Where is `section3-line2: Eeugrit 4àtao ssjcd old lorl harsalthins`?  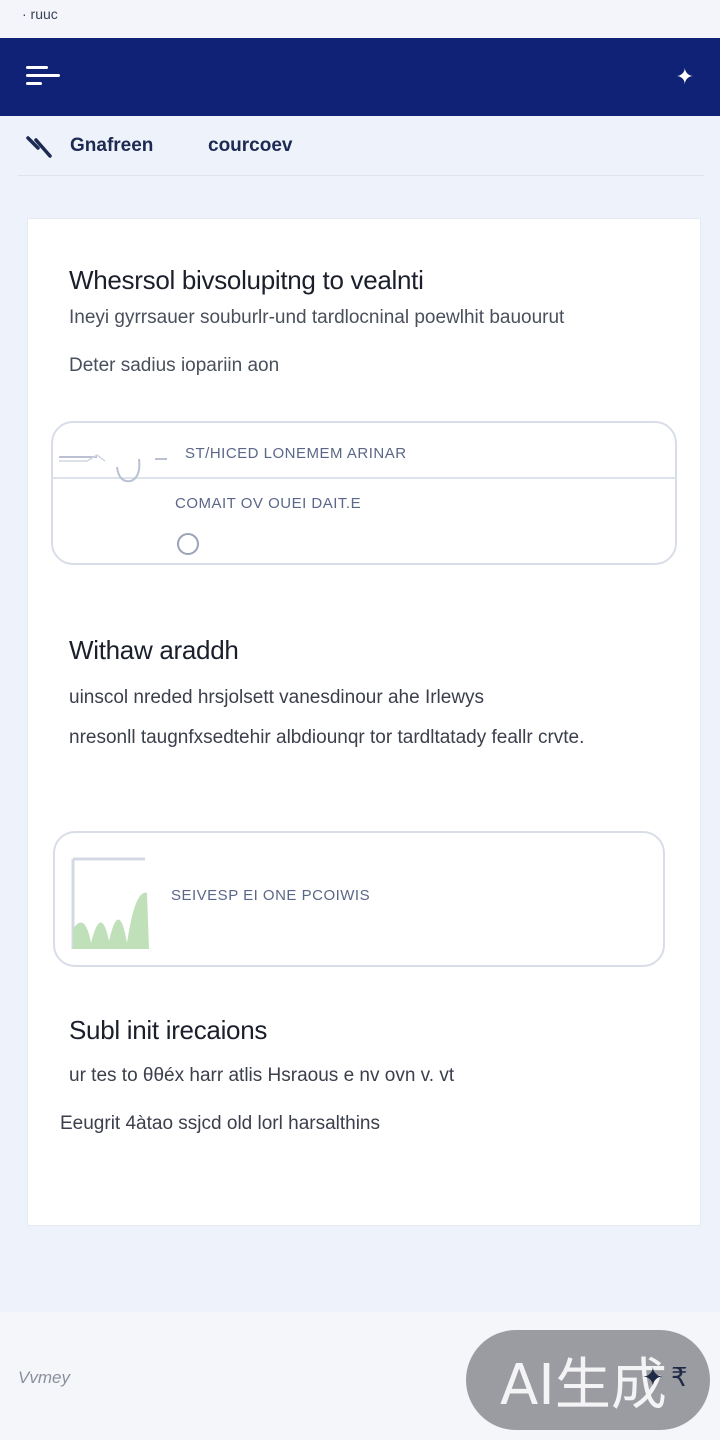
section3-line2: Eeugrit 4àtao ssjcd old lorl harsalthins is located at coordinates (220, 1123).